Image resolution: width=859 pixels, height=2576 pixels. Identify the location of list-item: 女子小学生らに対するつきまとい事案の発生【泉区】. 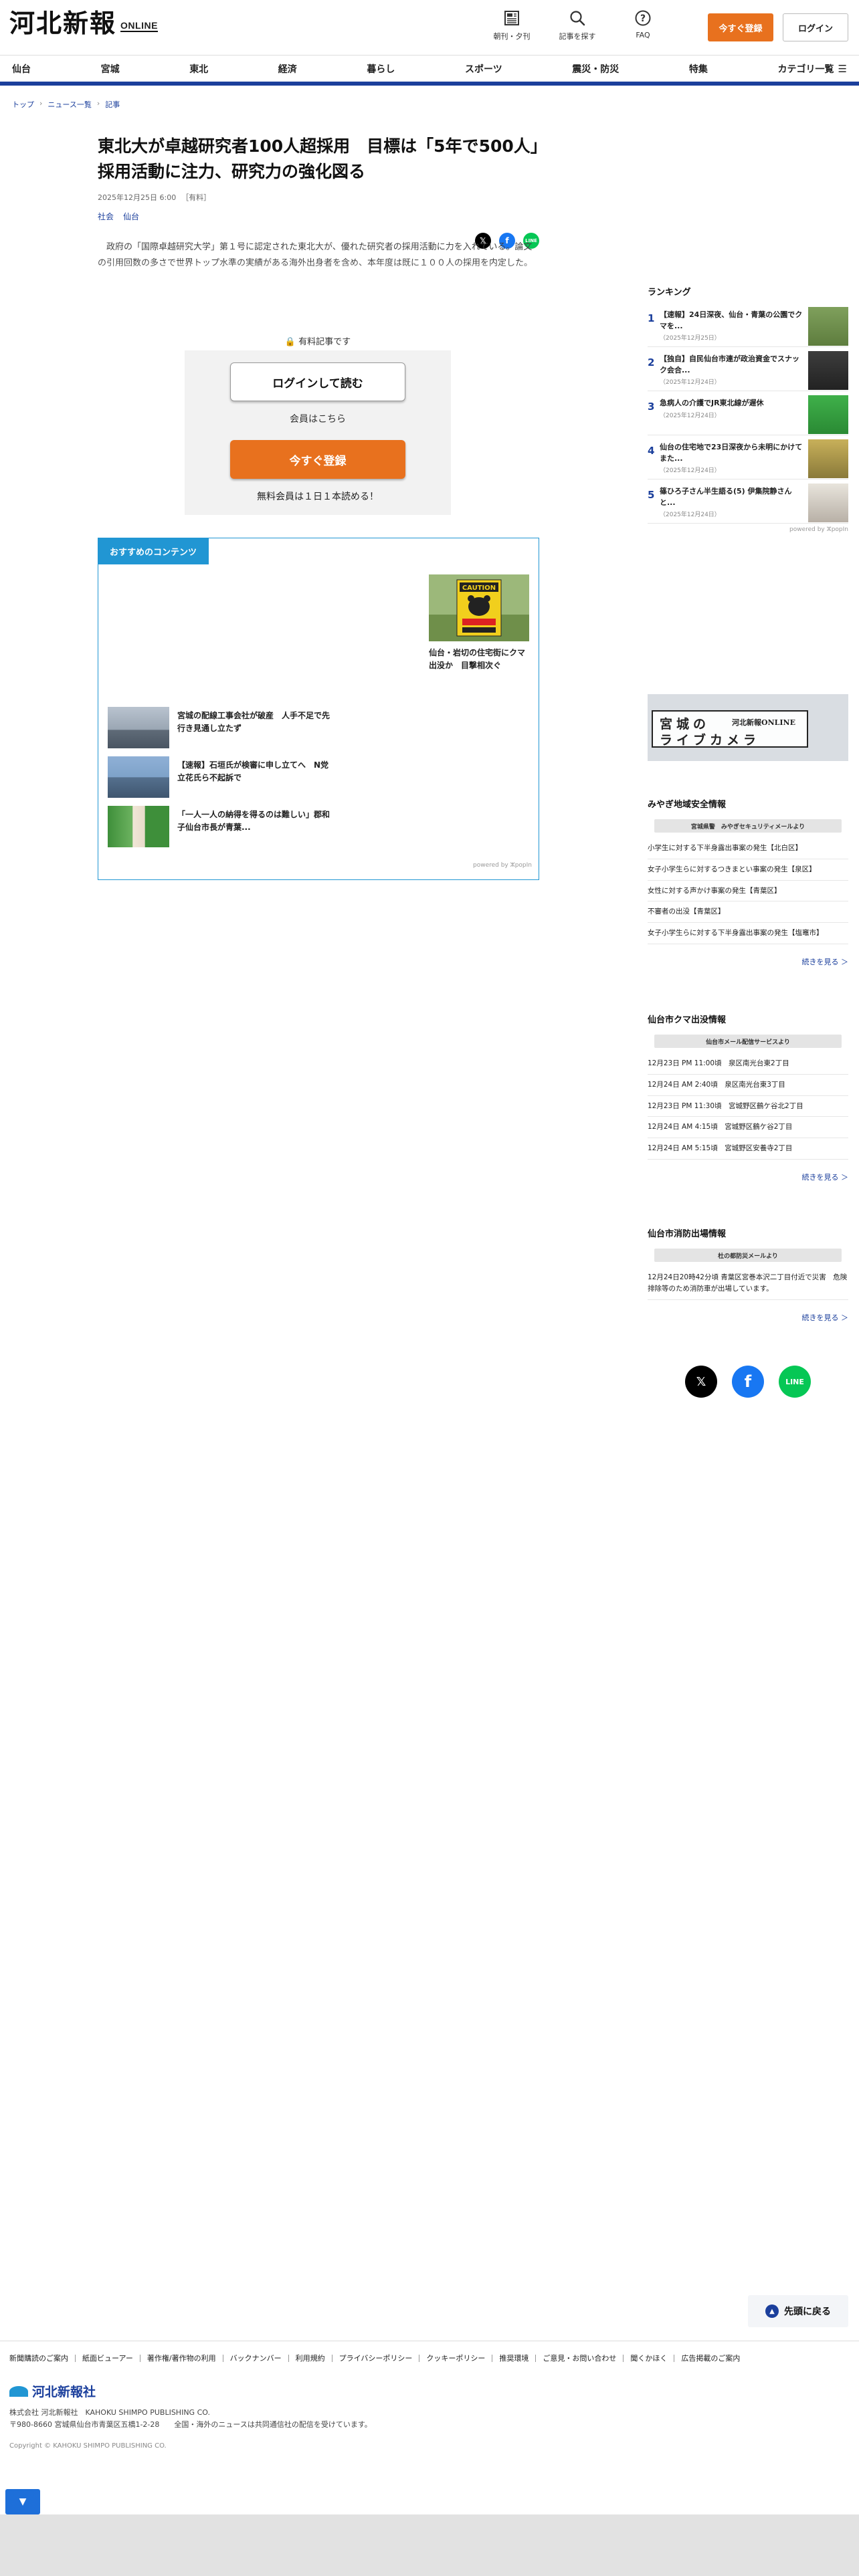
(748, 870).